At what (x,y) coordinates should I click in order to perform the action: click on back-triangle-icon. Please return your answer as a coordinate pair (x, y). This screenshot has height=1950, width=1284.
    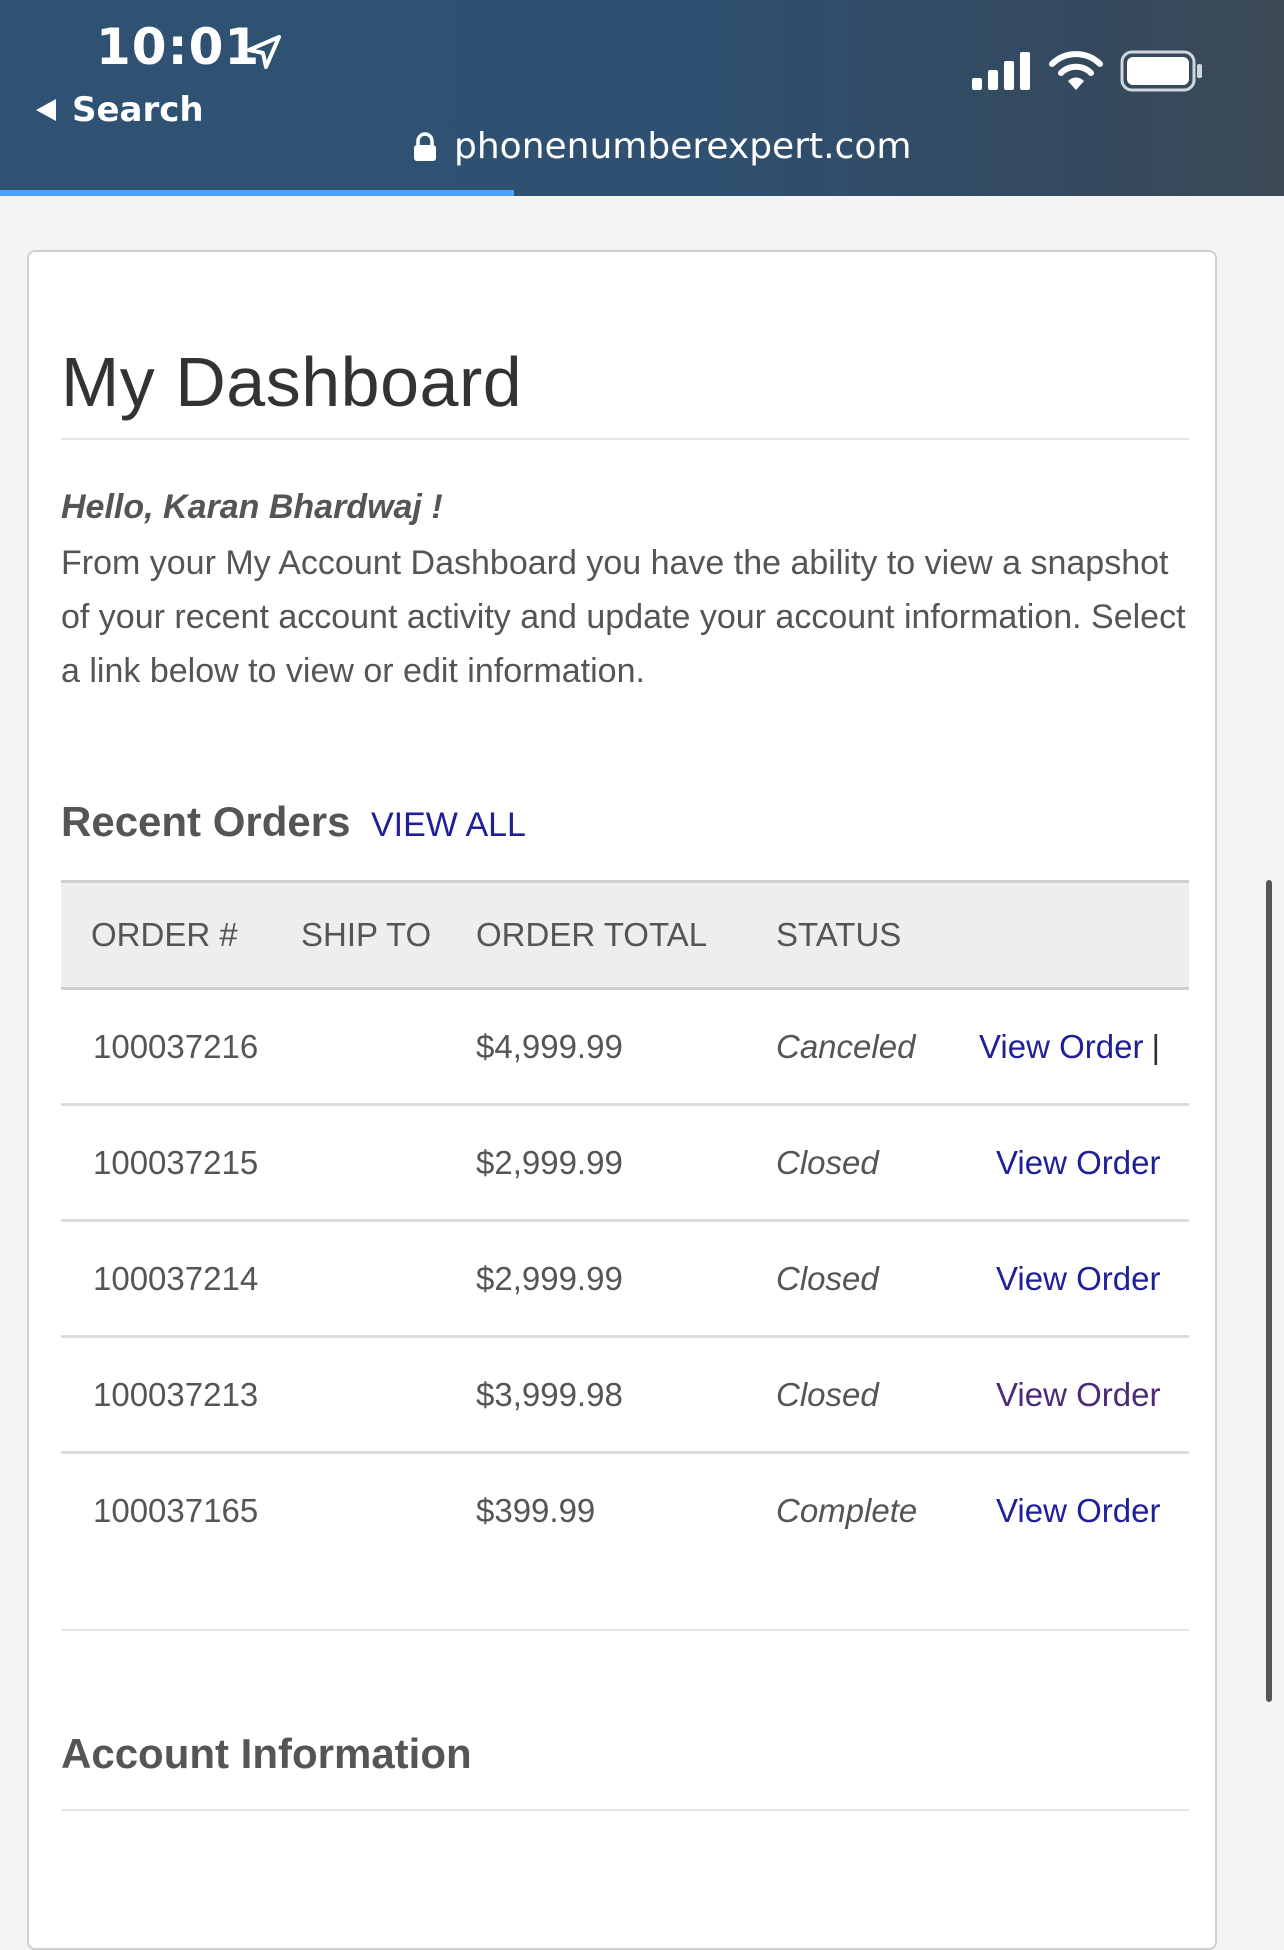
    Looking at the image, I should click on (46, 110).